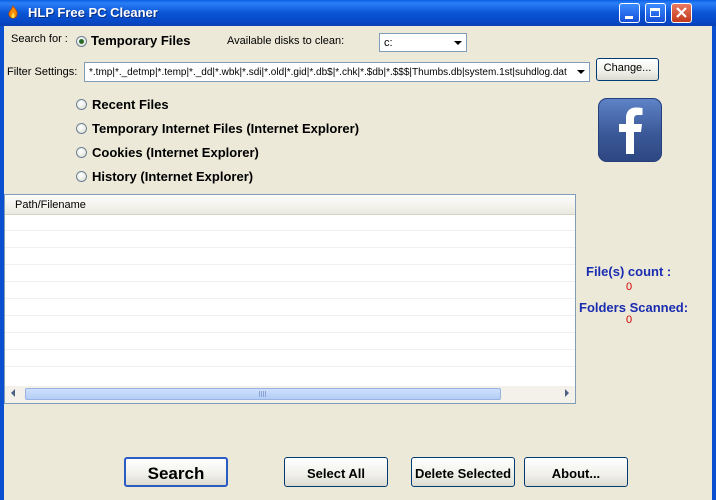 Image resolution: width=716 pixels, height=500 pixels. I want to click on delete-selected-button: Delete Selected, so click(463, 472).